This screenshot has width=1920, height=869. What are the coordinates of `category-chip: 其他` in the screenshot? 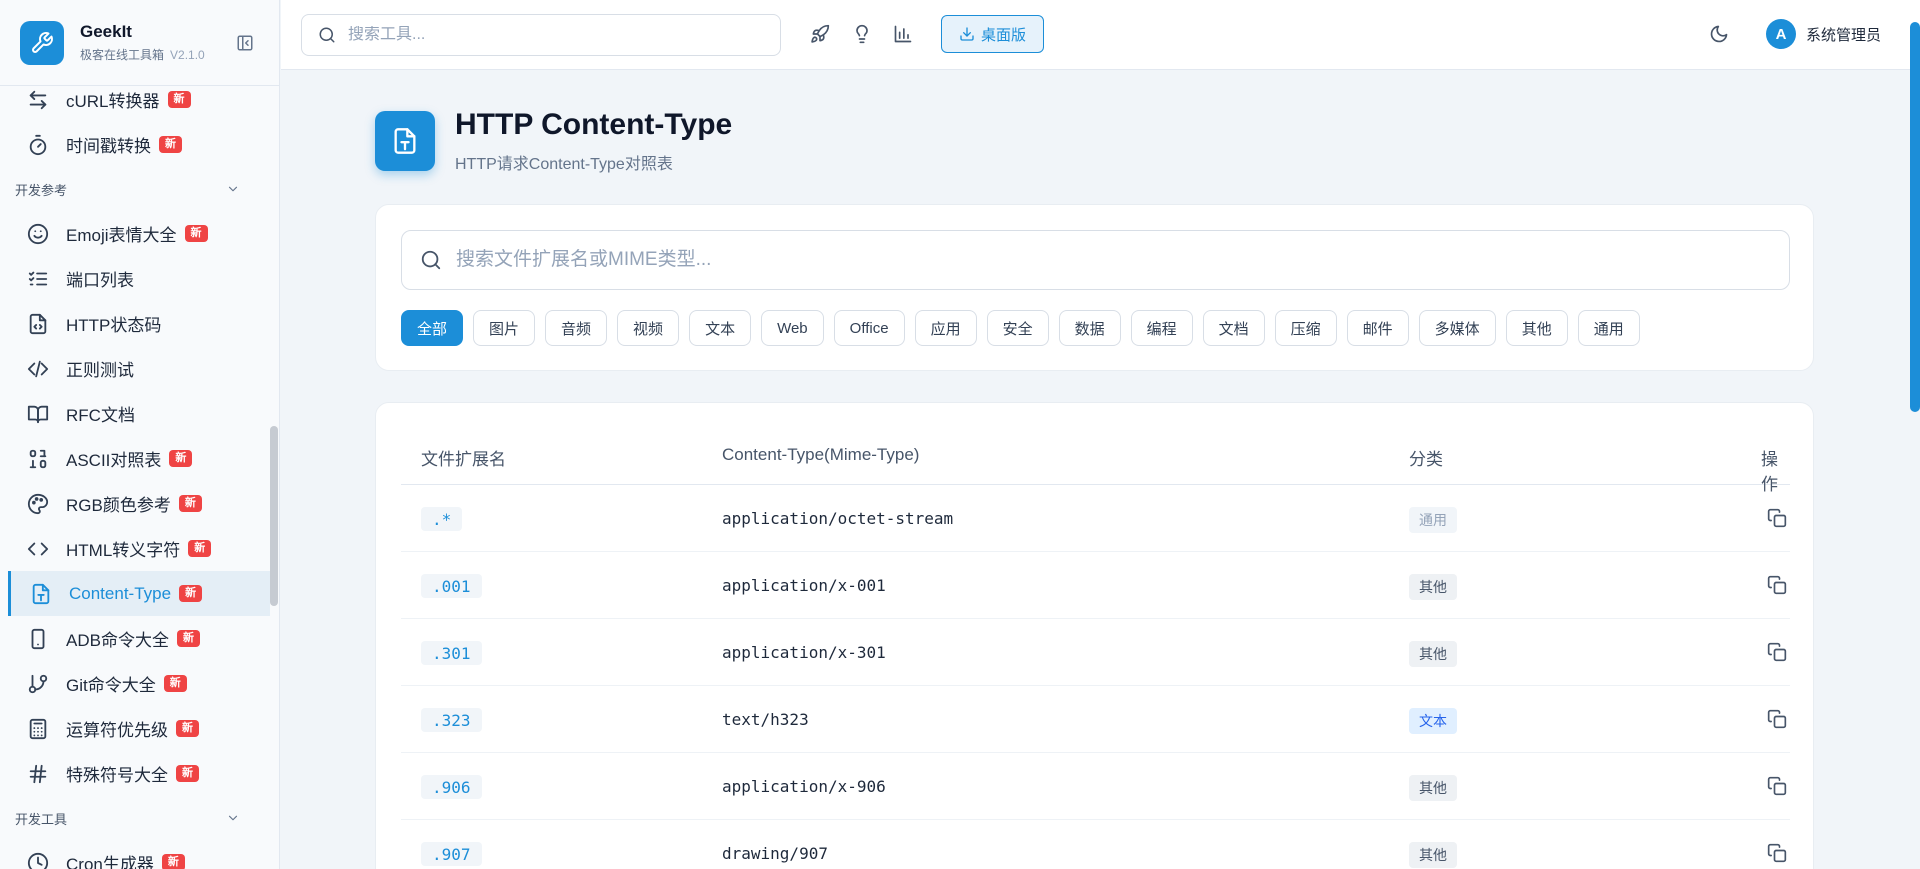 It's located at (1536, 328).